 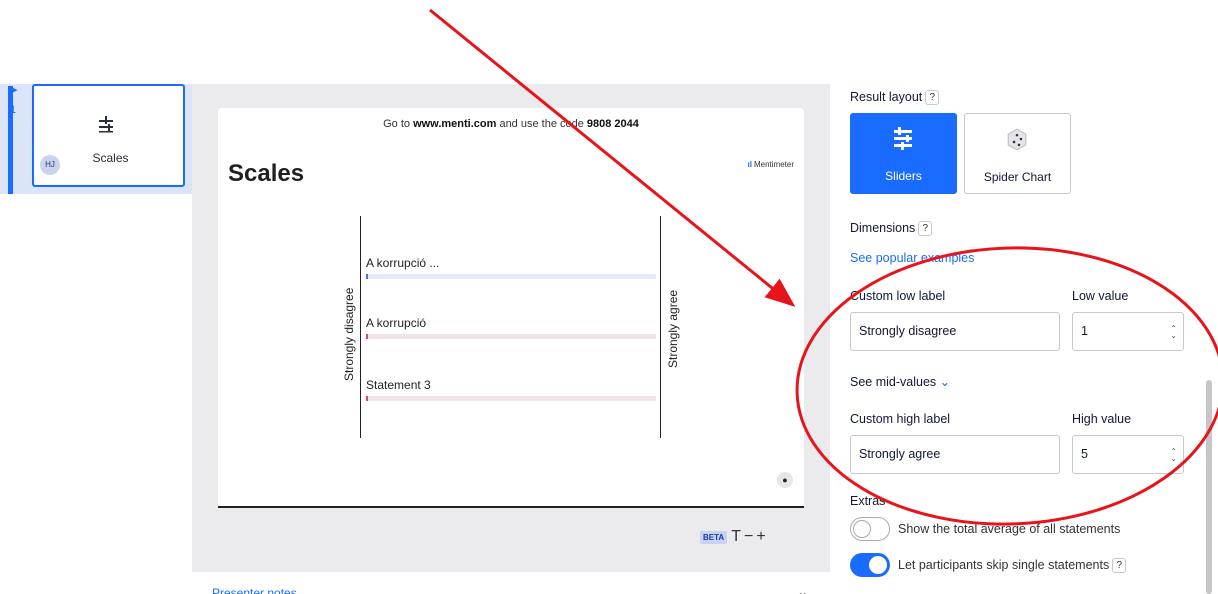 I want to click on toggle-label: Let participants skip single statements?, so click(x=1012, y=566).